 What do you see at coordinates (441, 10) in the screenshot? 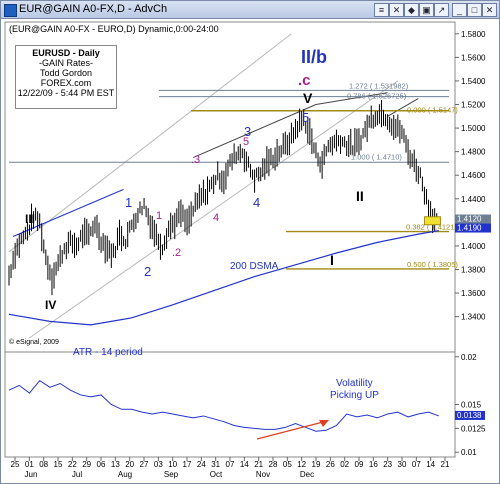
I see `expand-button: ↗` at bounding box center [441, 10].